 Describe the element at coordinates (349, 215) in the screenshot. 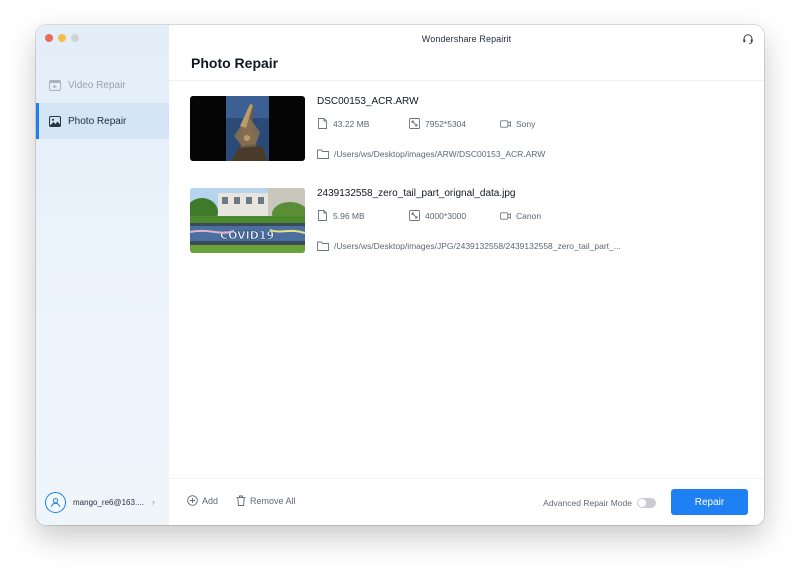

I see `file-size-value: 5.96 MB` at that location.